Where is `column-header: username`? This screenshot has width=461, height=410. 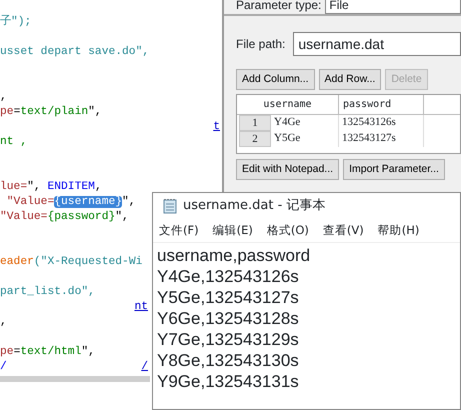
column-header: username is located at coordinates (288, 104).